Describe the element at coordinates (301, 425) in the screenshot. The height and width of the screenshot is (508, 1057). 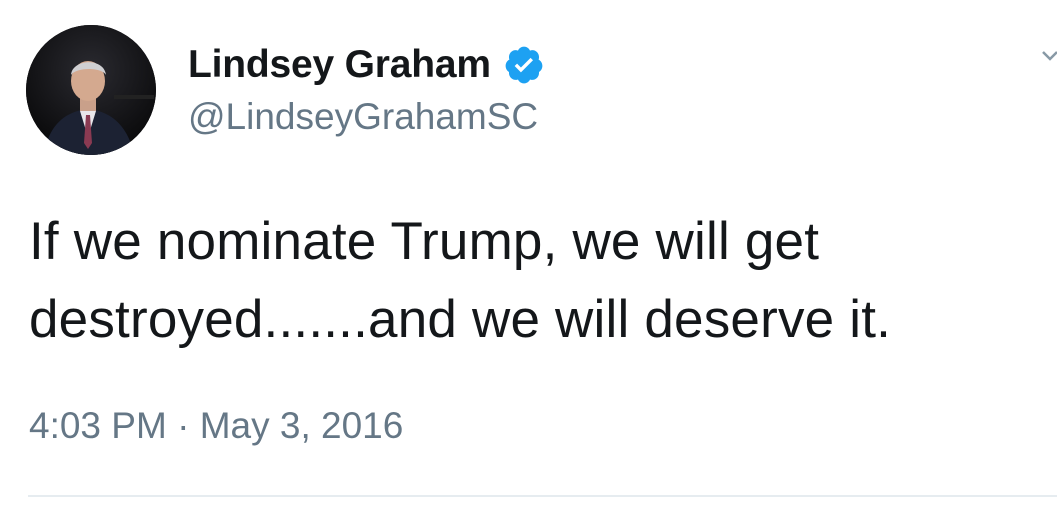
I see `tweet-date: May 3, 2016` at that location.